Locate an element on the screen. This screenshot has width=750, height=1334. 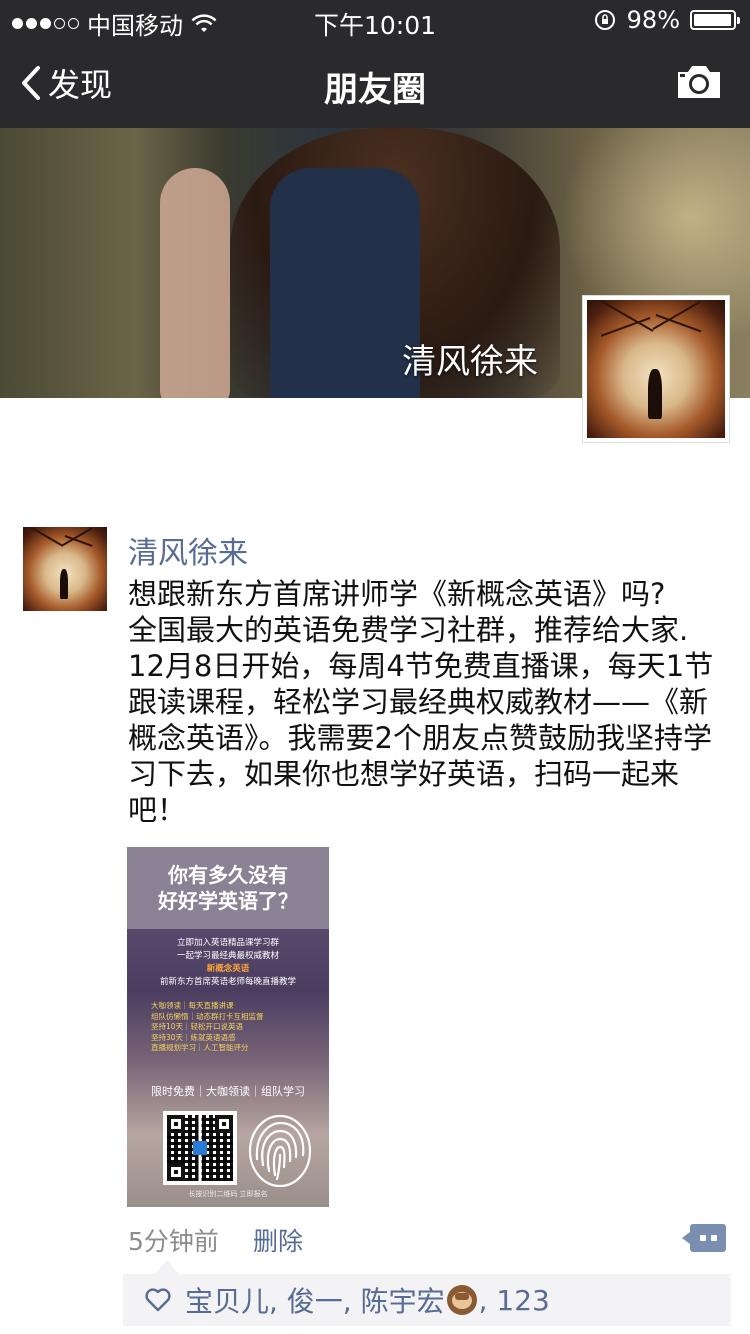
camera-icon is located at coordinates (699, 82).